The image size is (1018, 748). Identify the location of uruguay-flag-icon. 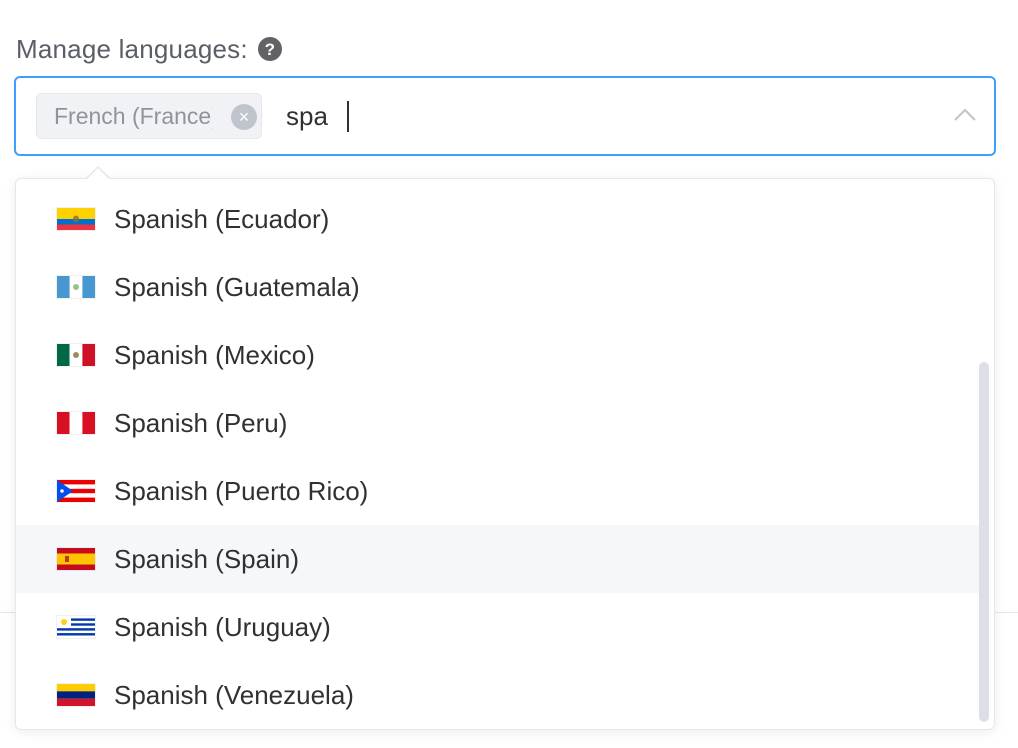
(76, 627).